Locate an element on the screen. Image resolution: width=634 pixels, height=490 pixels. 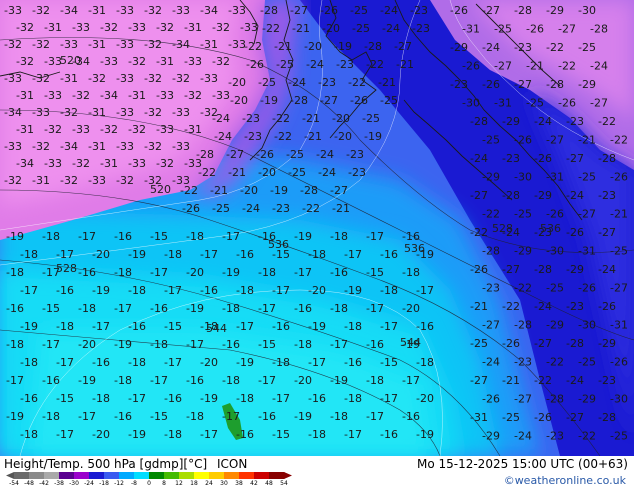
contour-label: -30 is located at coordinates (471, 103).